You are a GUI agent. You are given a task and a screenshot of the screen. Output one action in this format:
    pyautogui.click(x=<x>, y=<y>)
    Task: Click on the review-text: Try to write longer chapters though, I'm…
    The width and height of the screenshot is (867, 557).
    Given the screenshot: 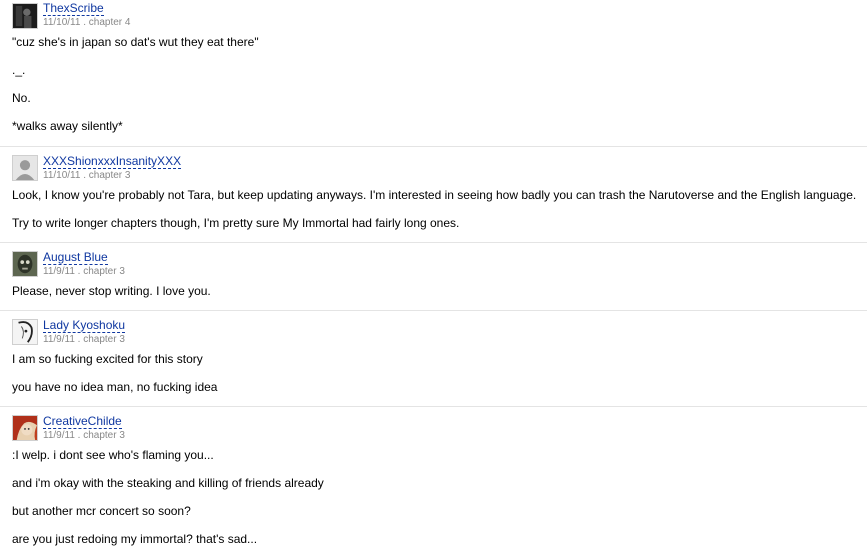 What is the action you would take?
    pyautogui.click(x=236, y=223)
    